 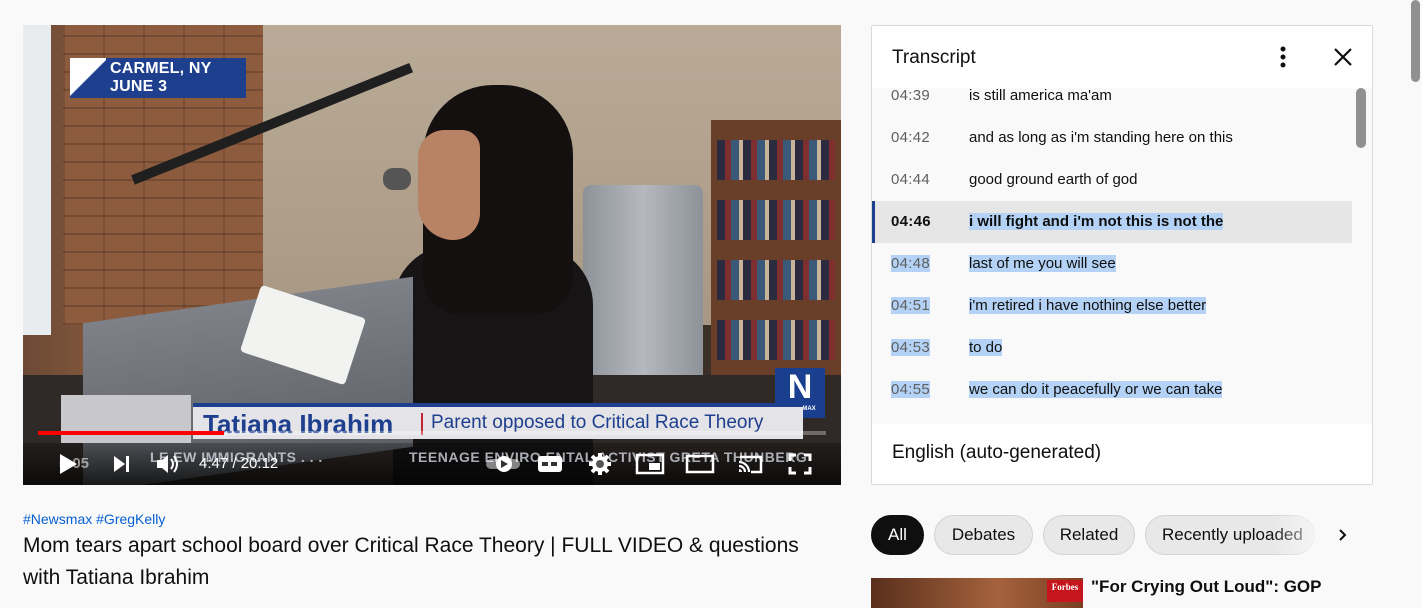 What do you see at coordinates (298, 424) in the screenshot?
I see `speaker-name: Tatiana Ibrahim` at bounding box center [298, 424].